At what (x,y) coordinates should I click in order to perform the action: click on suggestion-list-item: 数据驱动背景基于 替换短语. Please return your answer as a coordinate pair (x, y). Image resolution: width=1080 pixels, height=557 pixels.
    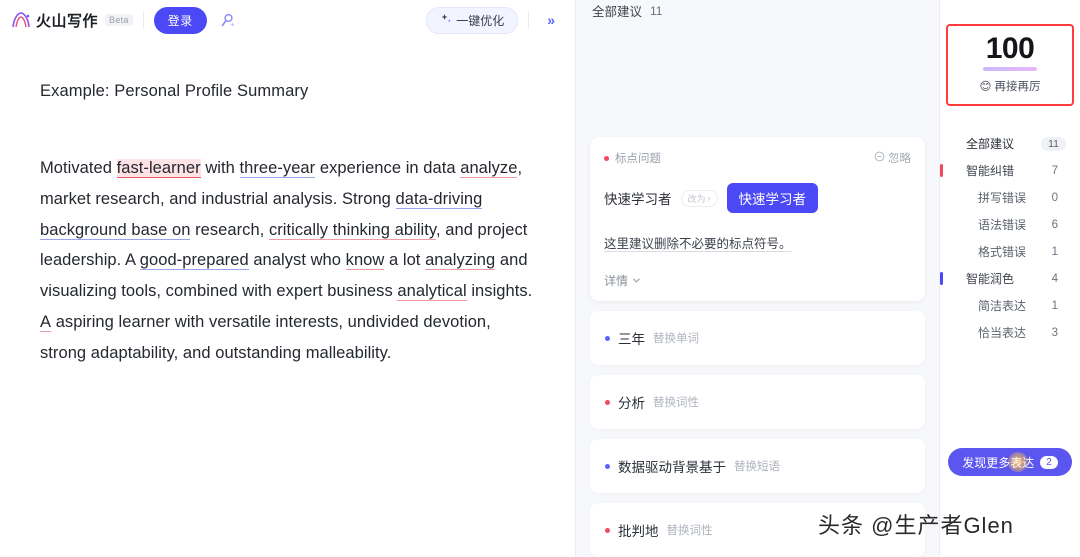
    Looking at the image, I should click on (757, 466).